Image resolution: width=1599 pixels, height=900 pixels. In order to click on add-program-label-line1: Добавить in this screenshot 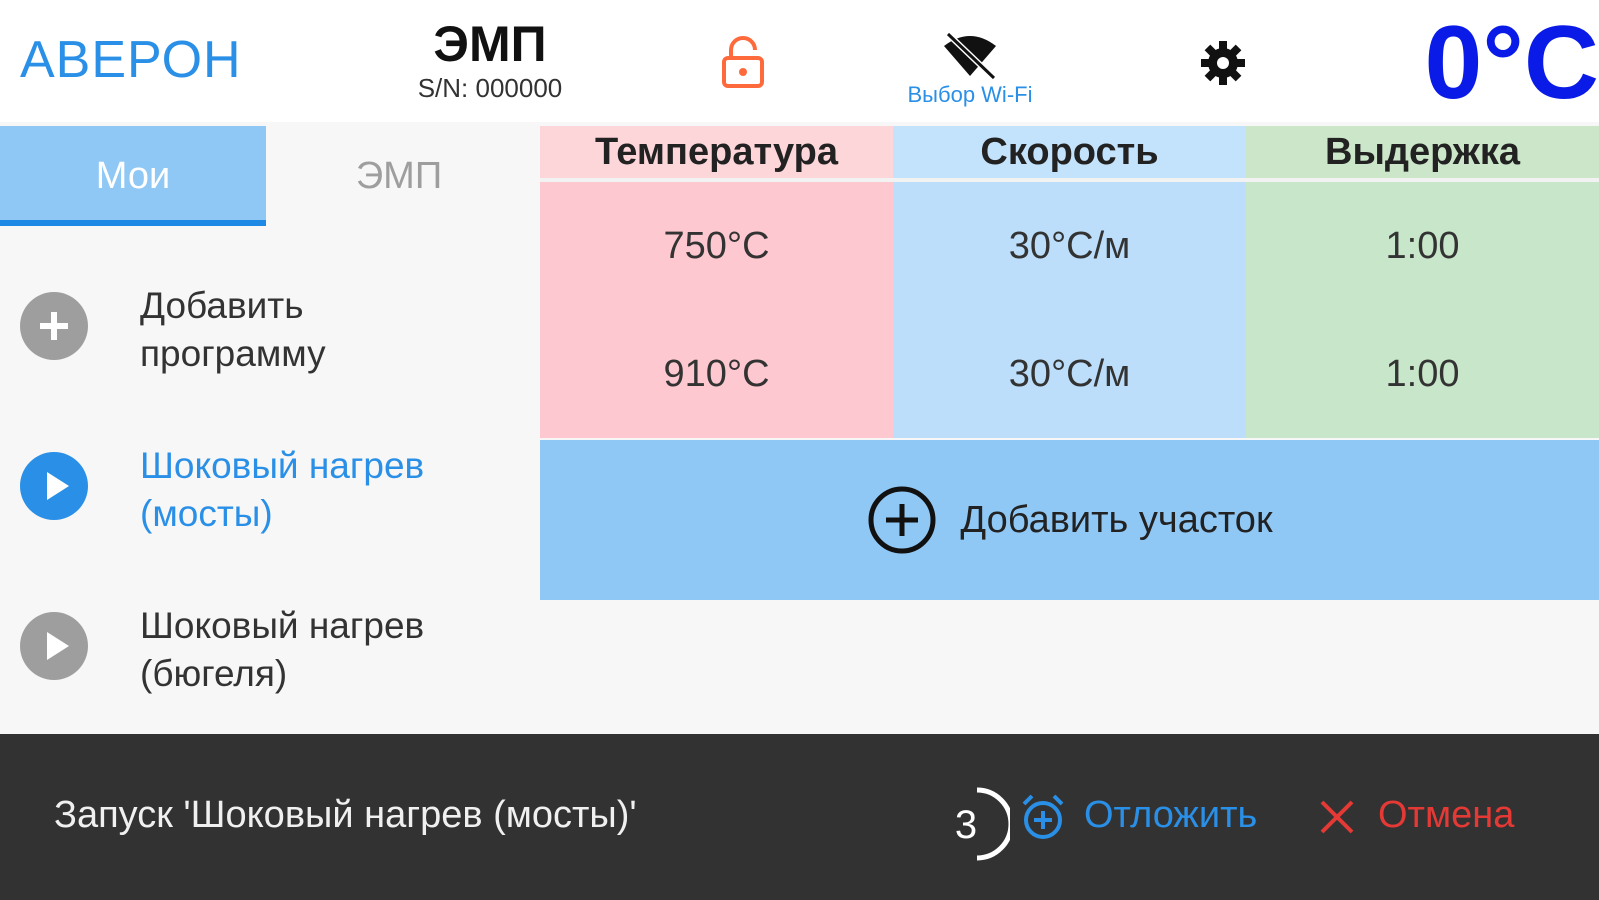, I will do `click(222, 305)`.